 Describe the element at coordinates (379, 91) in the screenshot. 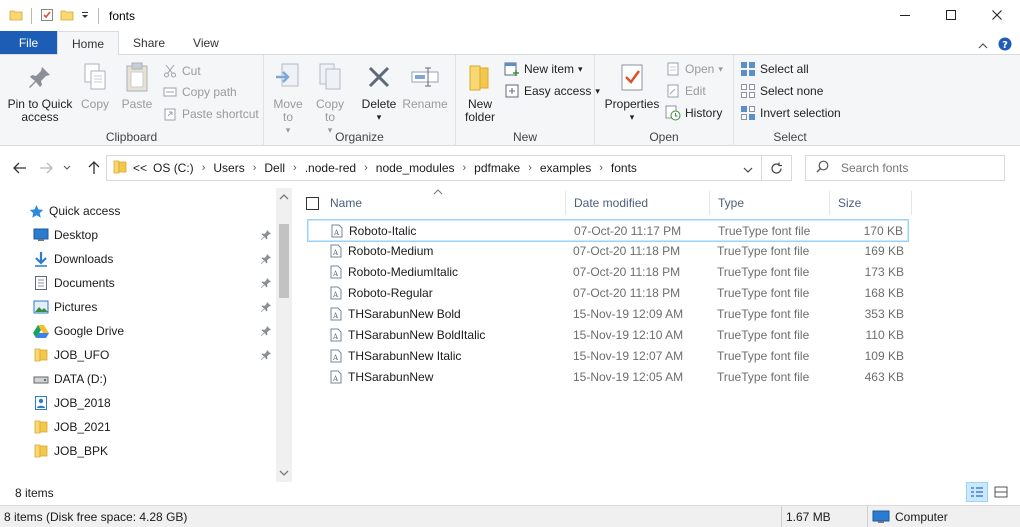

I see `delete-button: Delete ▾` at that location.